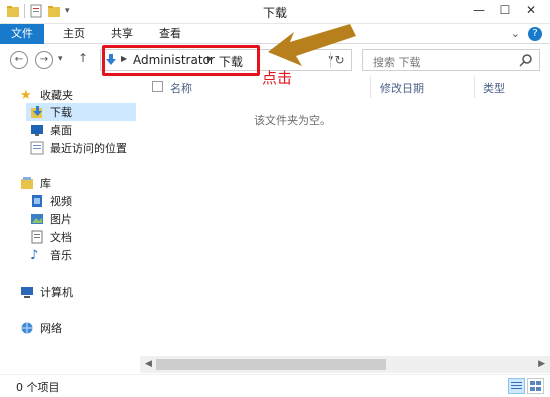 The width and height of the screenshot is (550, 397). I want to click on nav-label: 文档, so click(61, 237).